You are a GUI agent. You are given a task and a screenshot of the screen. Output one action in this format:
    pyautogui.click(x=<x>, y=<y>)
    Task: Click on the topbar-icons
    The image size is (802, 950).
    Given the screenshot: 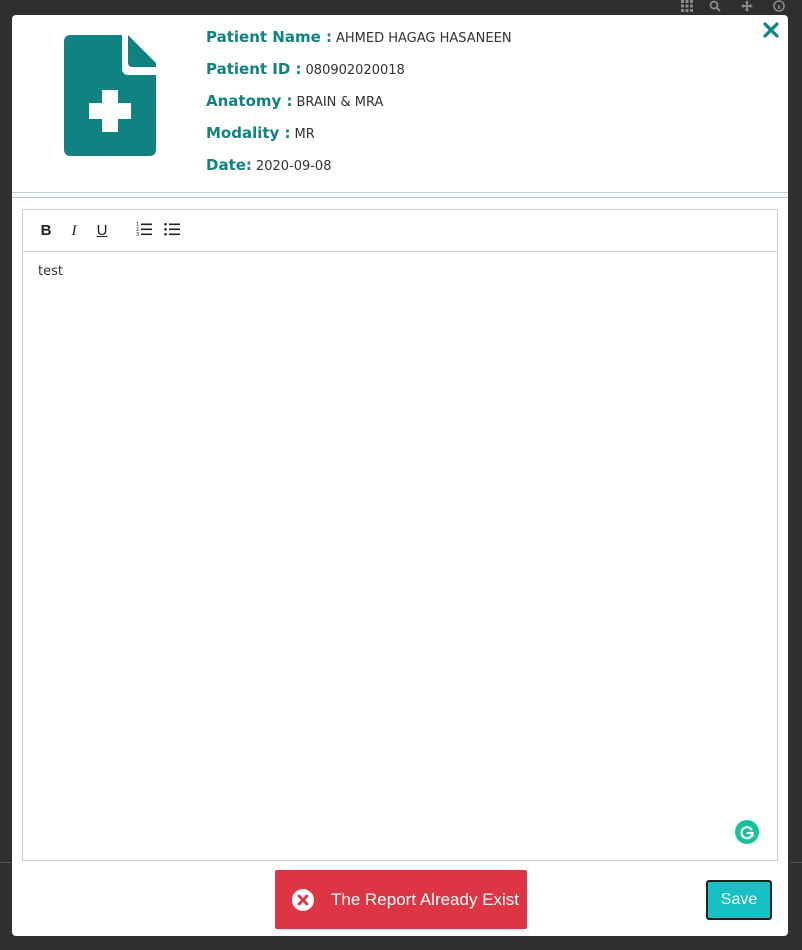 What is the action you would take?
    pyautogui.click(x=741, y=7)
    